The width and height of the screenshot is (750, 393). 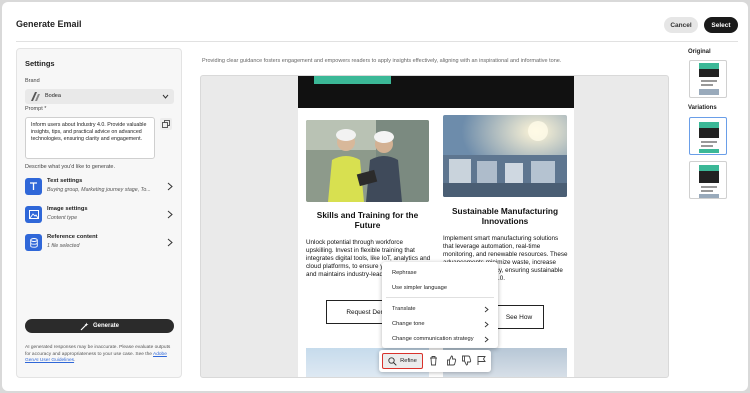 I want to click on option-subtitle: Content type, so click(x=62, y=218).